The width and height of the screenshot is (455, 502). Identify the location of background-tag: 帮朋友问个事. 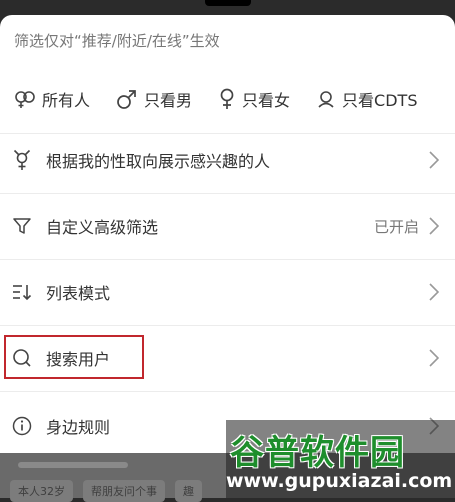
(124, 491).